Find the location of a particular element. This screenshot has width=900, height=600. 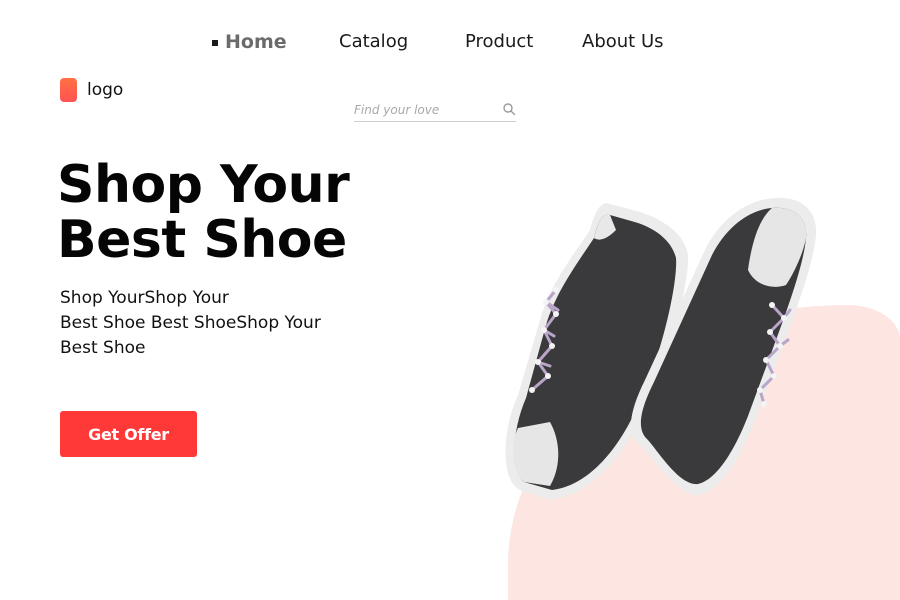

nav-item-about-us: About Us is located at coordinates (623, 42).